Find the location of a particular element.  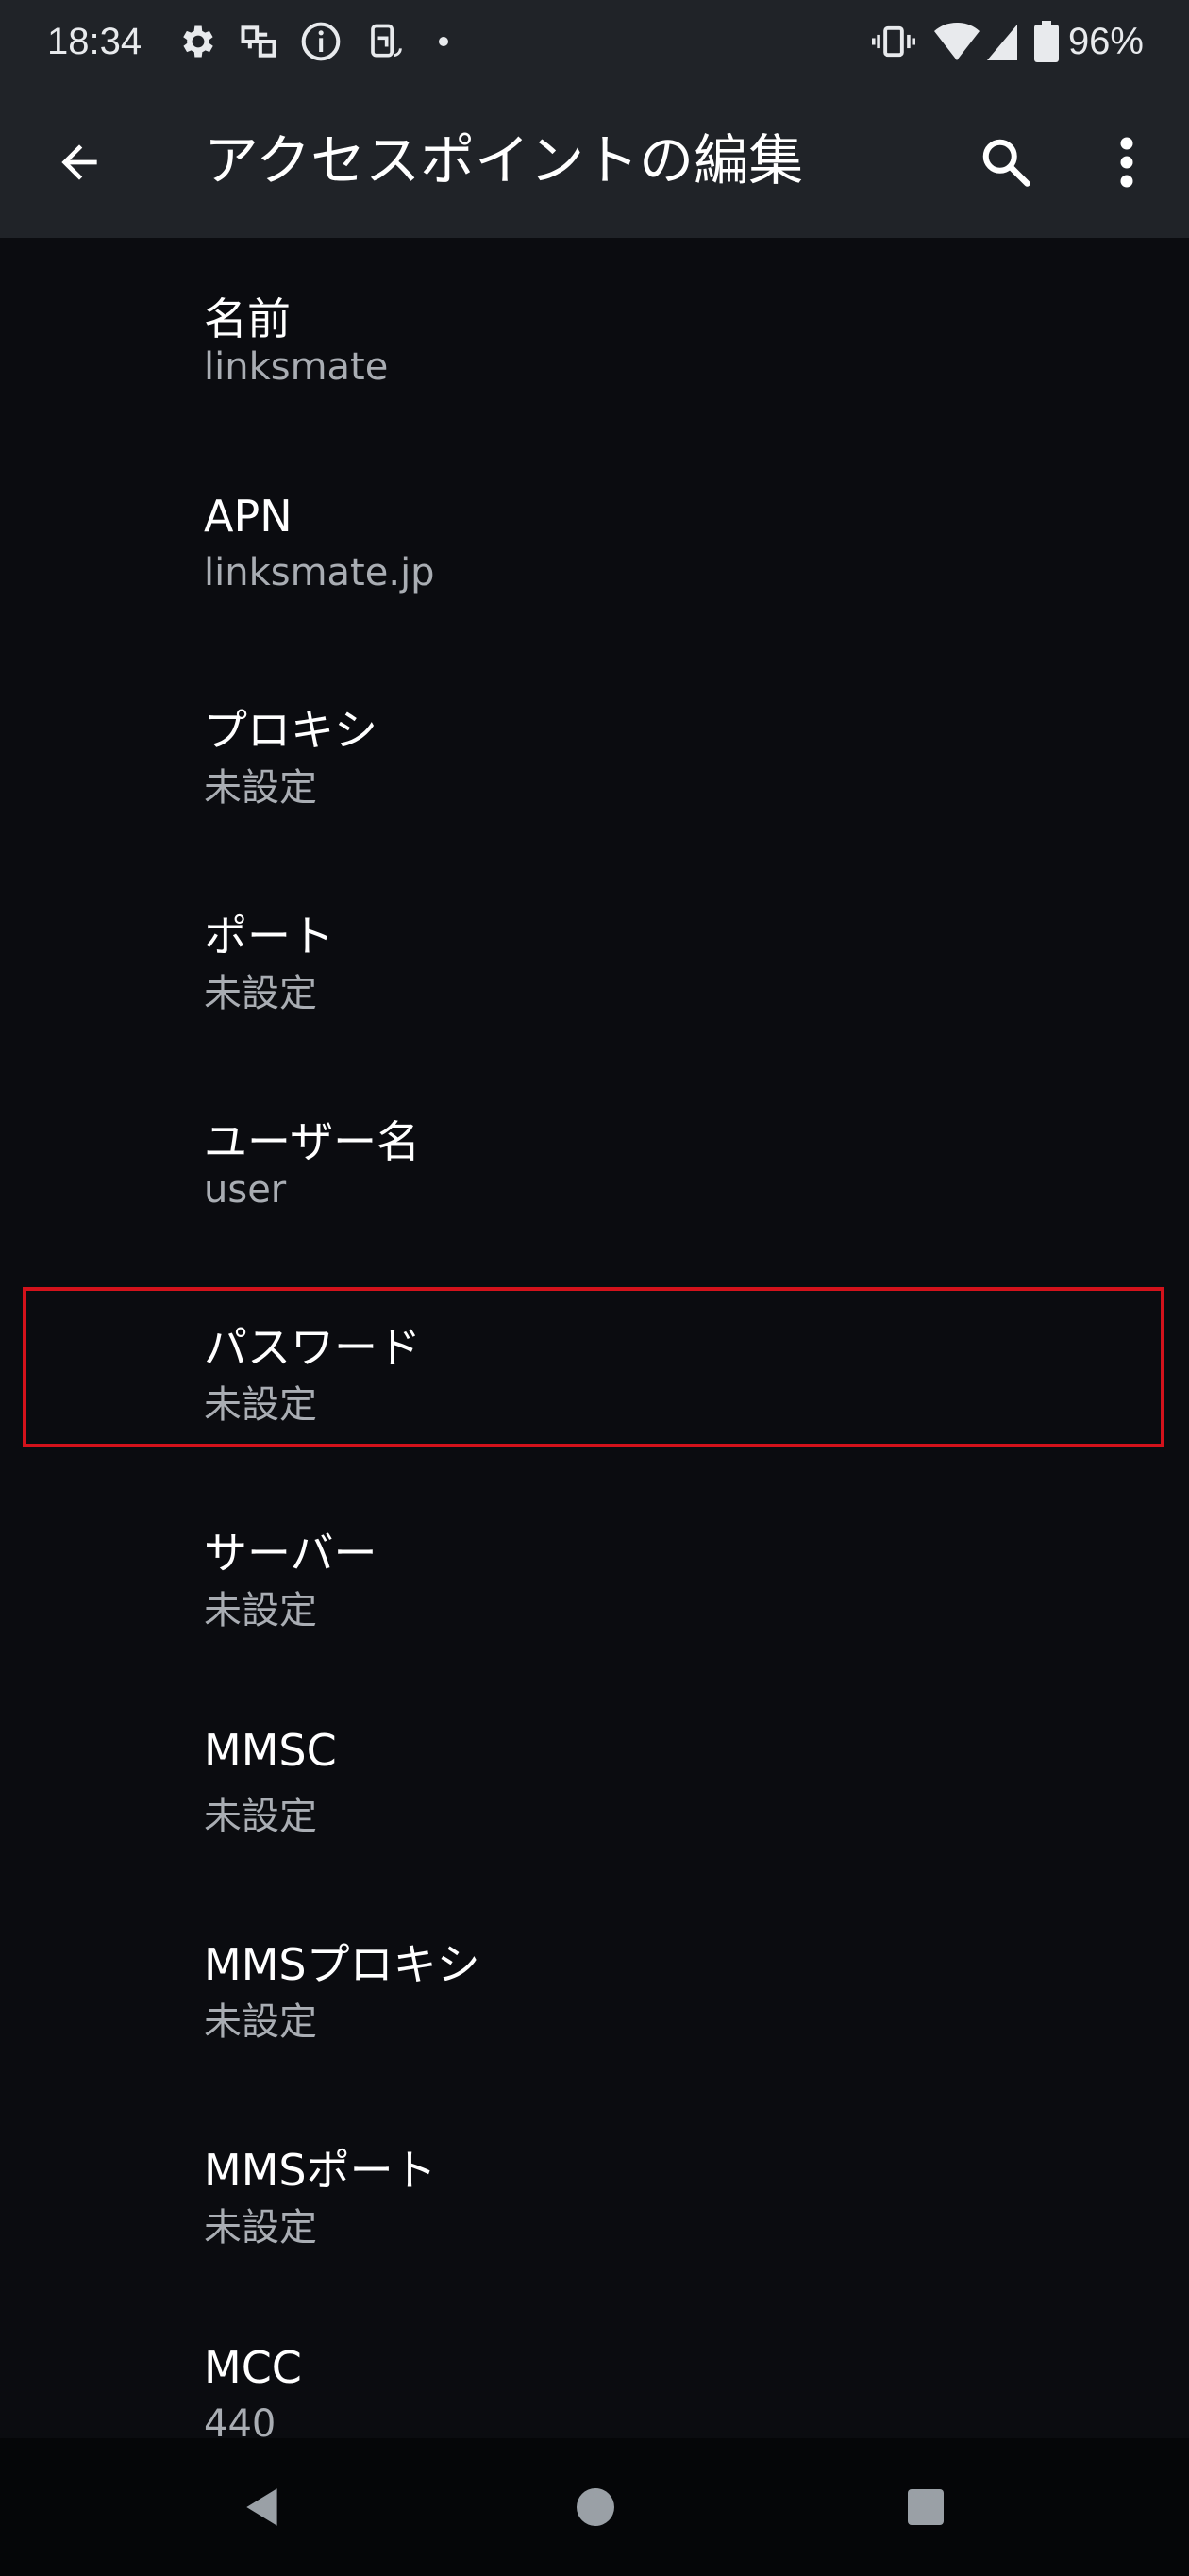

pref-mms-port: MMSポート 未設定 is located at coordinates (594, 2192).